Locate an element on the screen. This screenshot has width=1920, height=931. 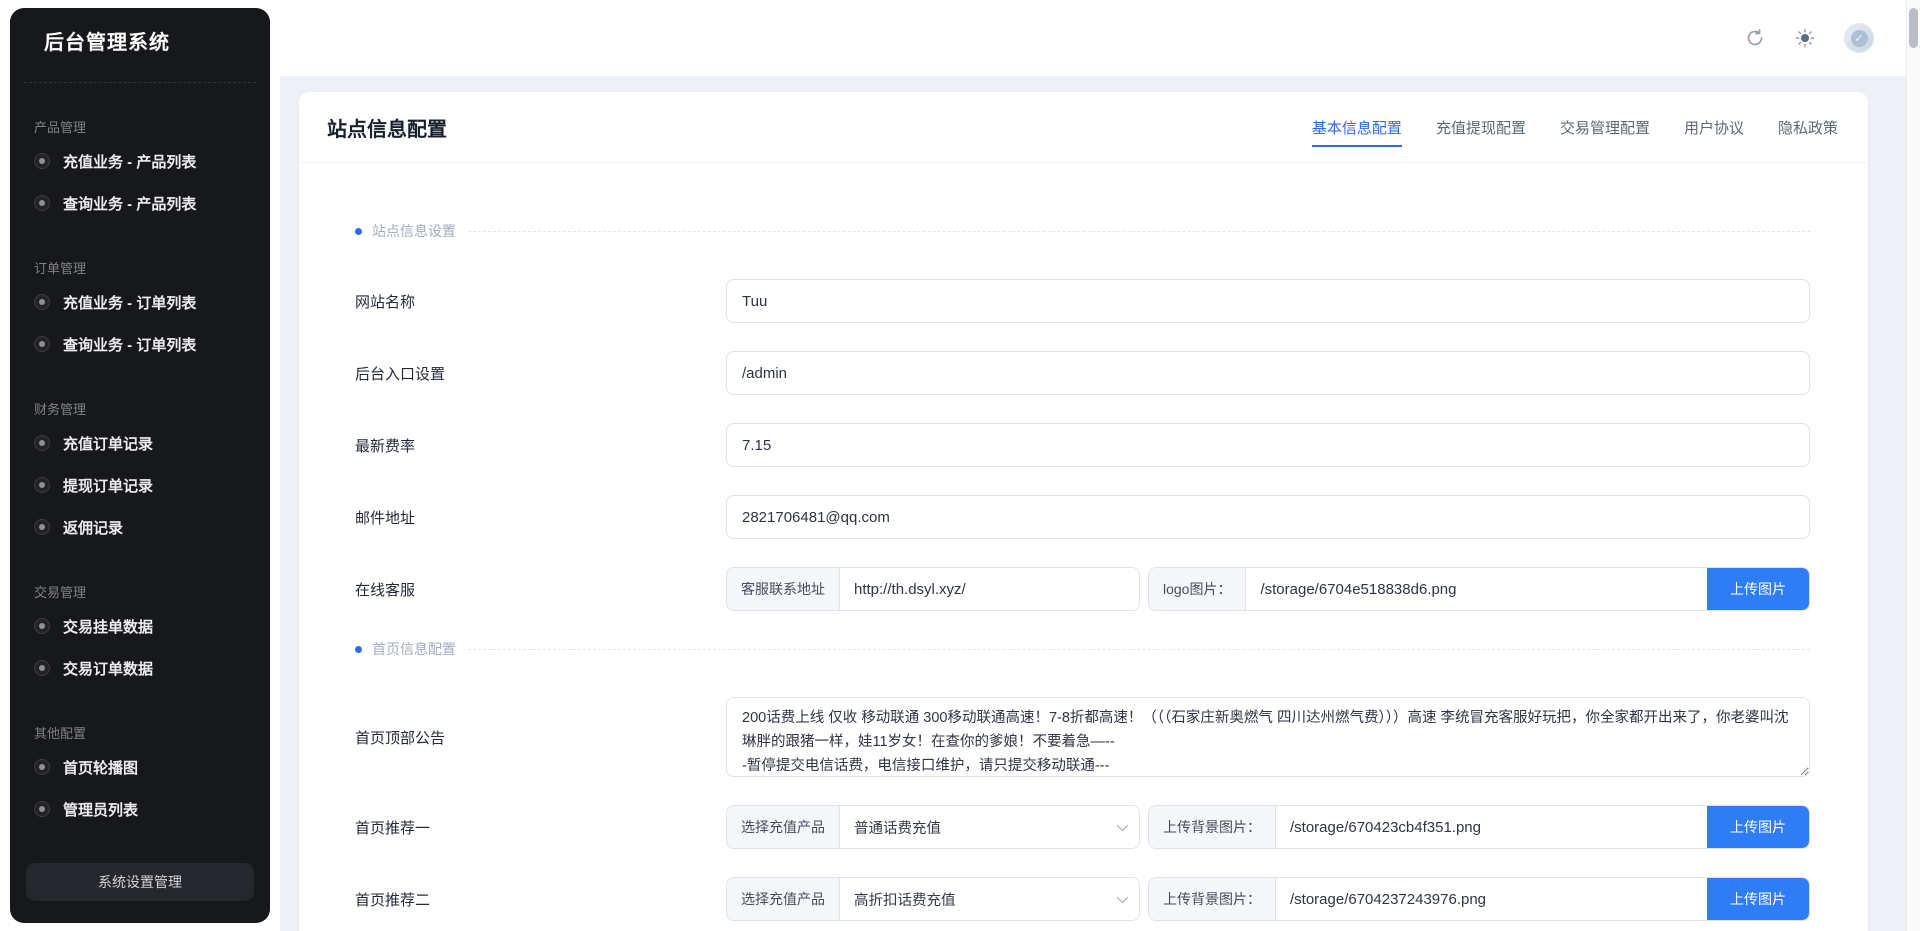
selected-value: 高折扣话费充值 is located at coordinates (905, 900).